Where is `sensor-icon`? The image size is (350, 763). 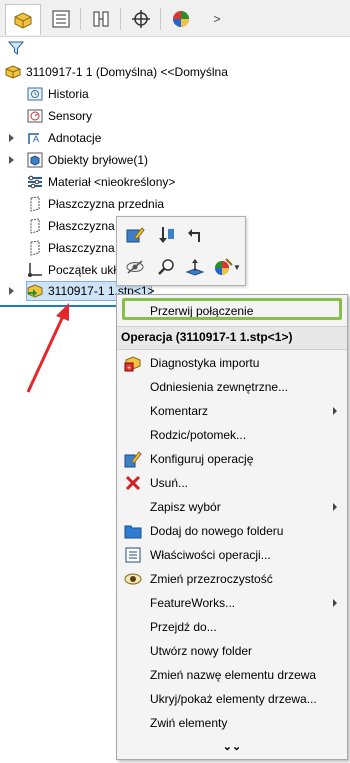
sensor-icon is located at coordinates (35, 116).